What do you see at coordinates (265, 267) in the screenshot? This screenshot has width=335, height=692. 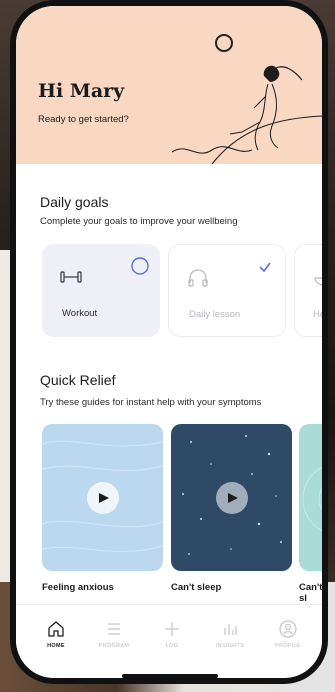 I see `check-icon` at bounding box center [265, 267].